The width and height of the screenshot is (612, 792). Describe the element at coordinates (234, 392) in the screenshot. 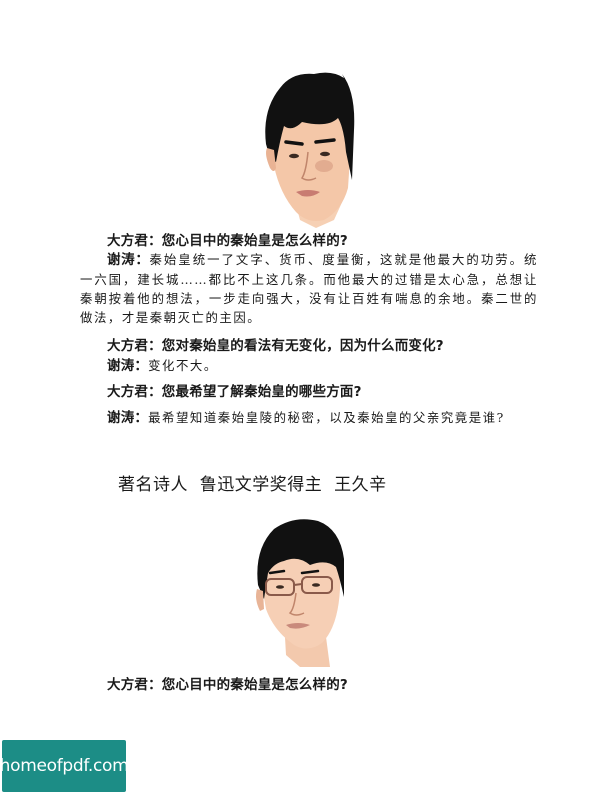

I see `question-3: 大方君：您最希望了解秦始皇的哪些方面?` at that location.